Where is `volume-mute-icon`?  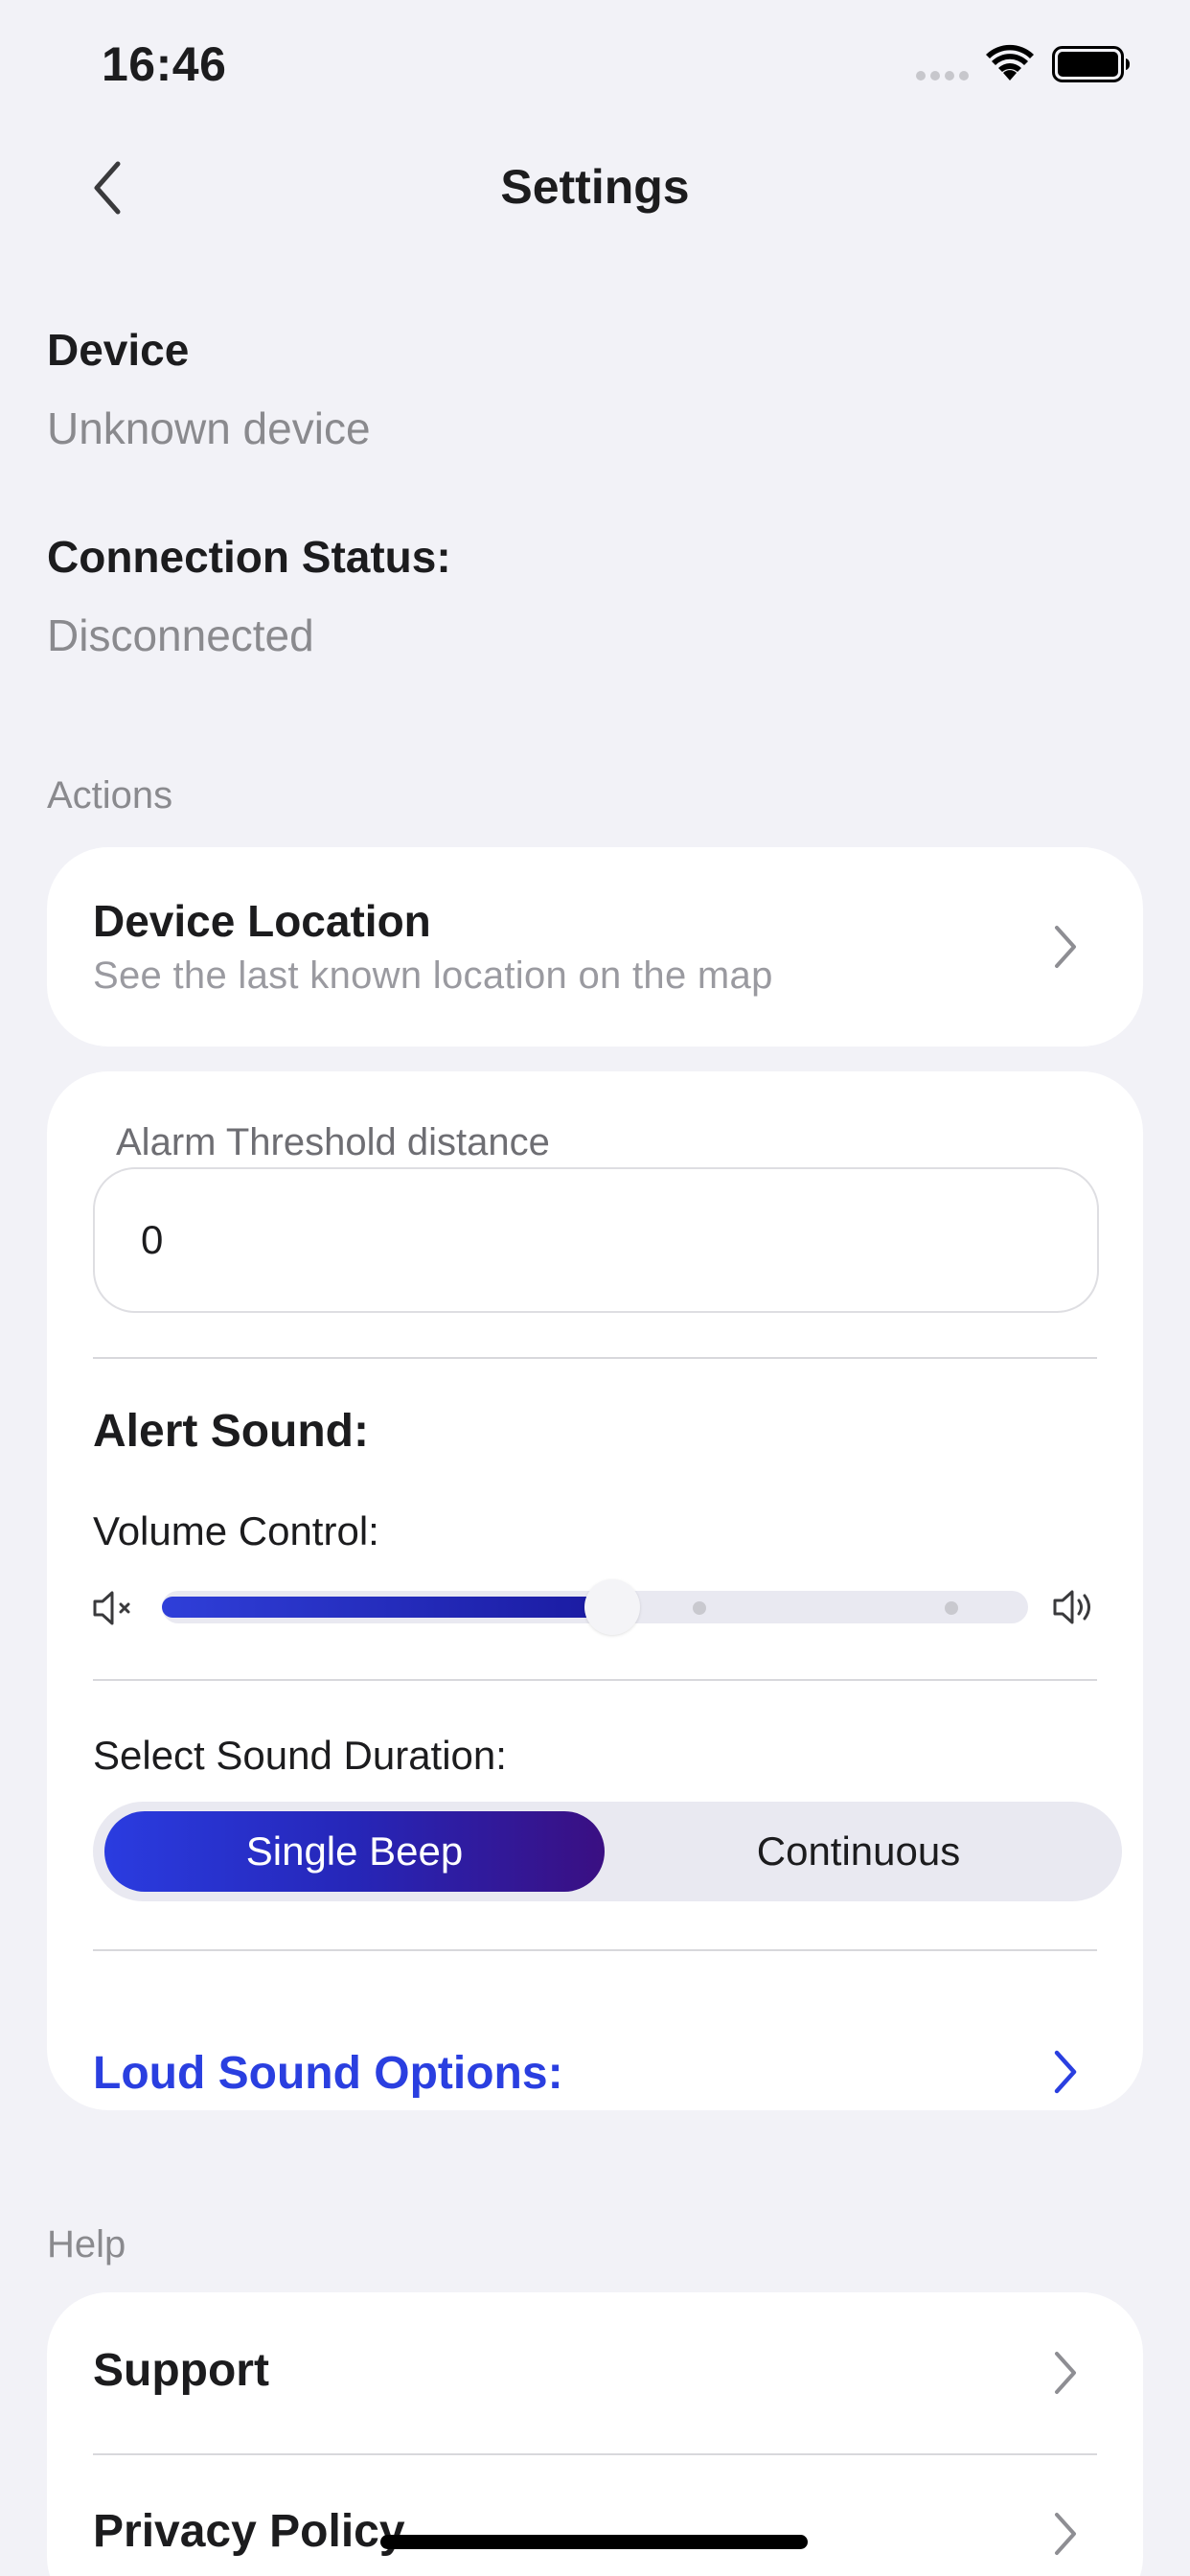 volume-mute-icon is located at coordinates (111, 1608).